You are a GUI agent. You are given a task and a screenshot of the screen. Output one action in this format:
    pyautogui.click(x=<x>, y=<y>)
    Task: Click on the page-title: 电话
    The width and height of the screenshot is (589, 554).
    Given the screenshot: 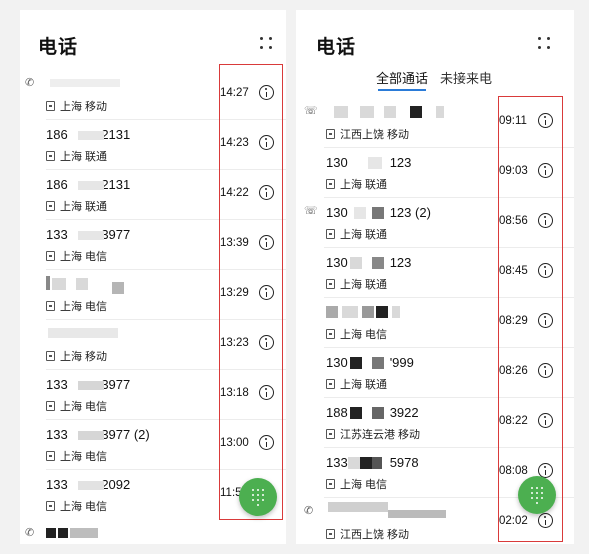 What is the action you would take?
    pyautogui.click(x=336, y=47)
    